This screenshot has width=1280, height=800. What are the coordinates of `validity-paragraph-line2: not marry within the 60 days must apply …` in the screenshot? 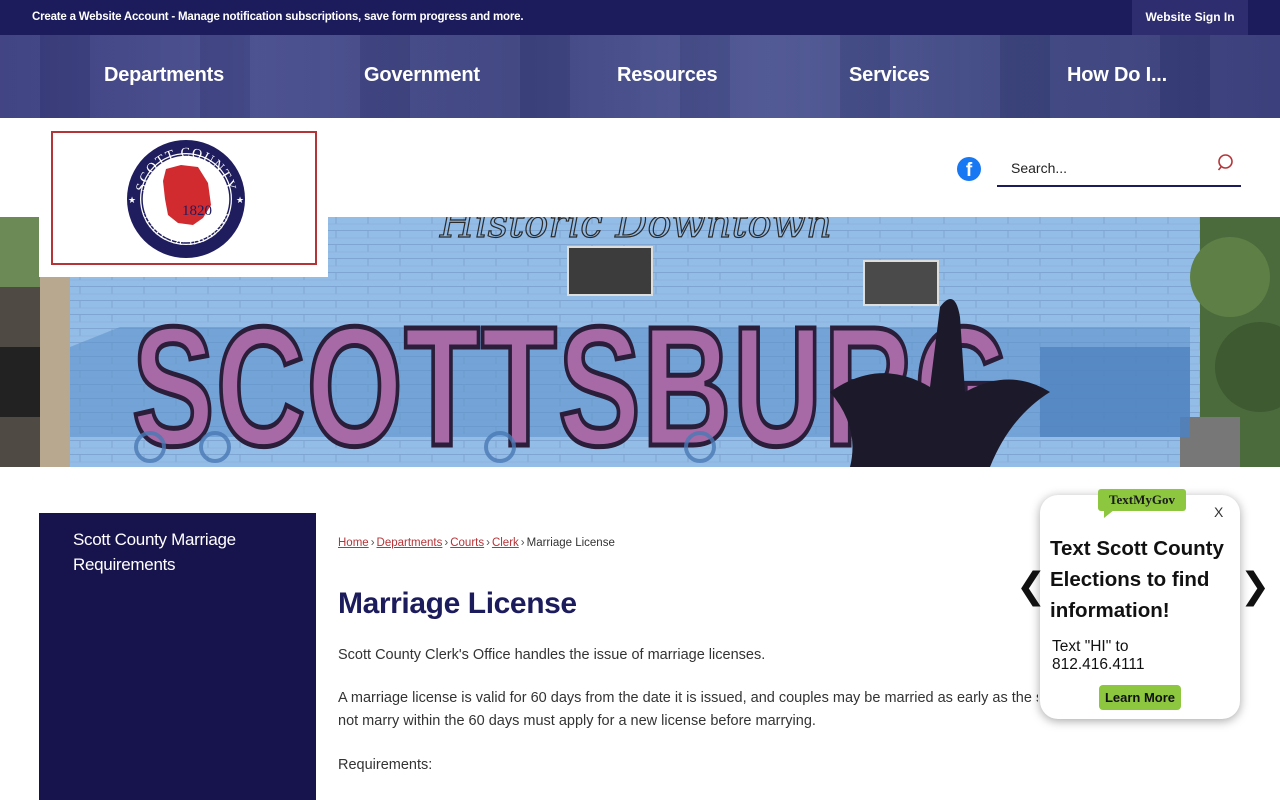 It's located at (577, 721).